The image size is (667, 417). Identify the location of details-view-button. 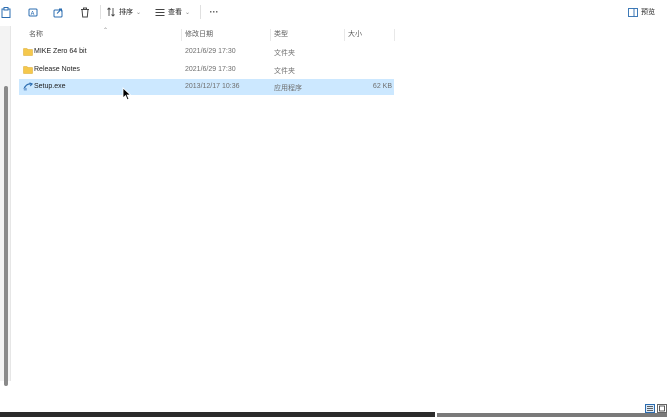
(650, 408).